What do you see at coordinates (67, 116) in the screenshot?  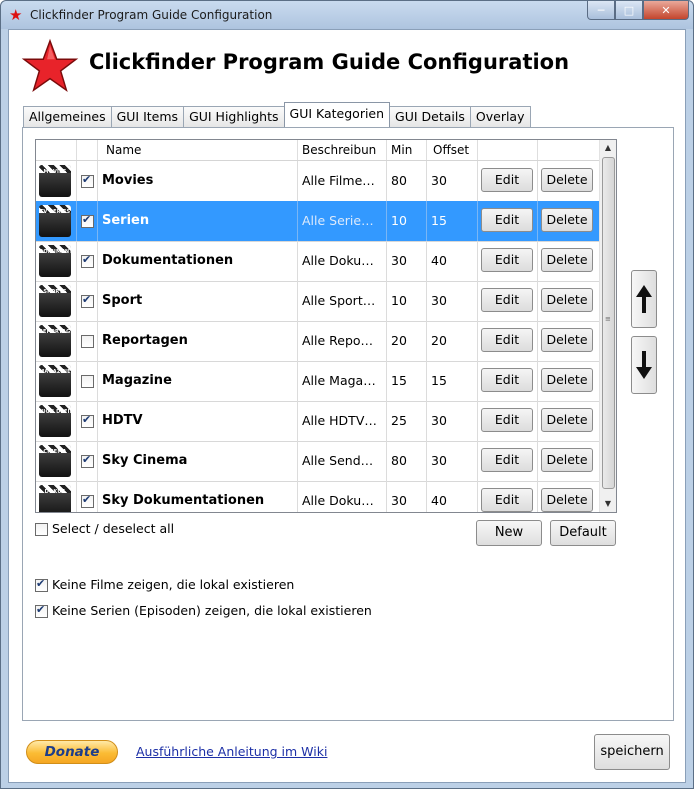 I see `tab-allgemeines: Allgemeines` at bounding box center [67, 116].